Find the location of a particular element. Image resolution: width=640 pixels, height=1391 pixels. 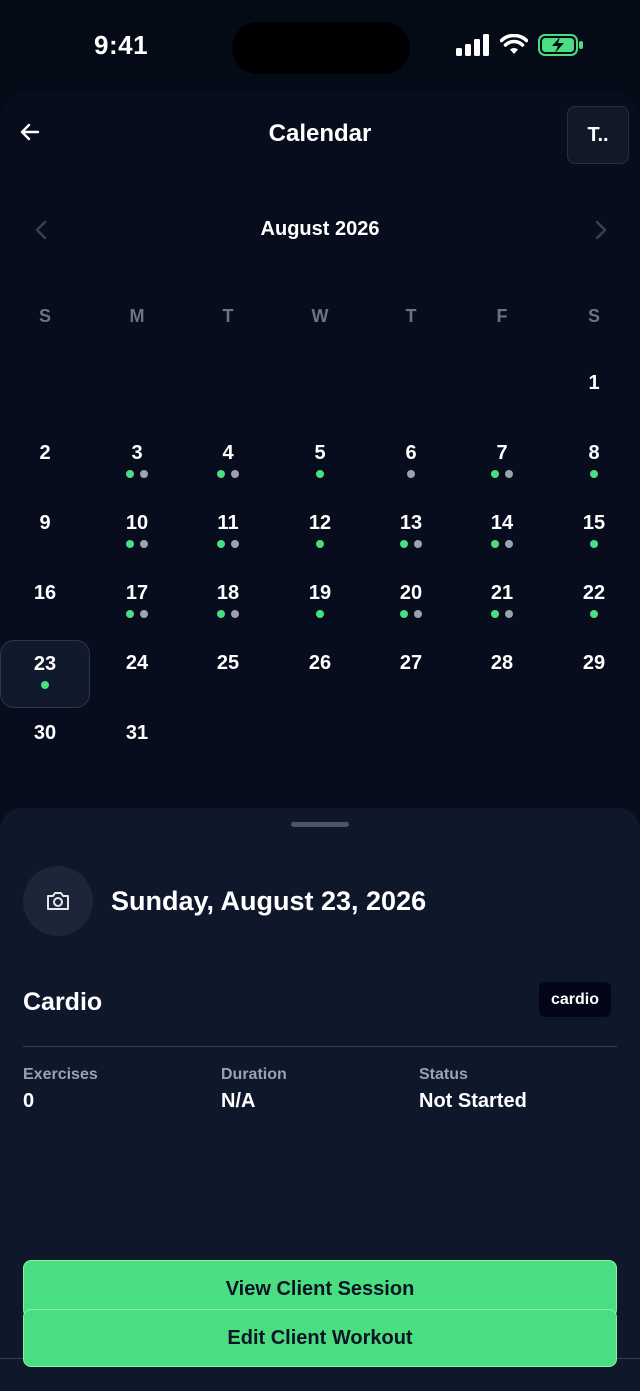

calendar-day: 26 is located at coordinates (320, 674).